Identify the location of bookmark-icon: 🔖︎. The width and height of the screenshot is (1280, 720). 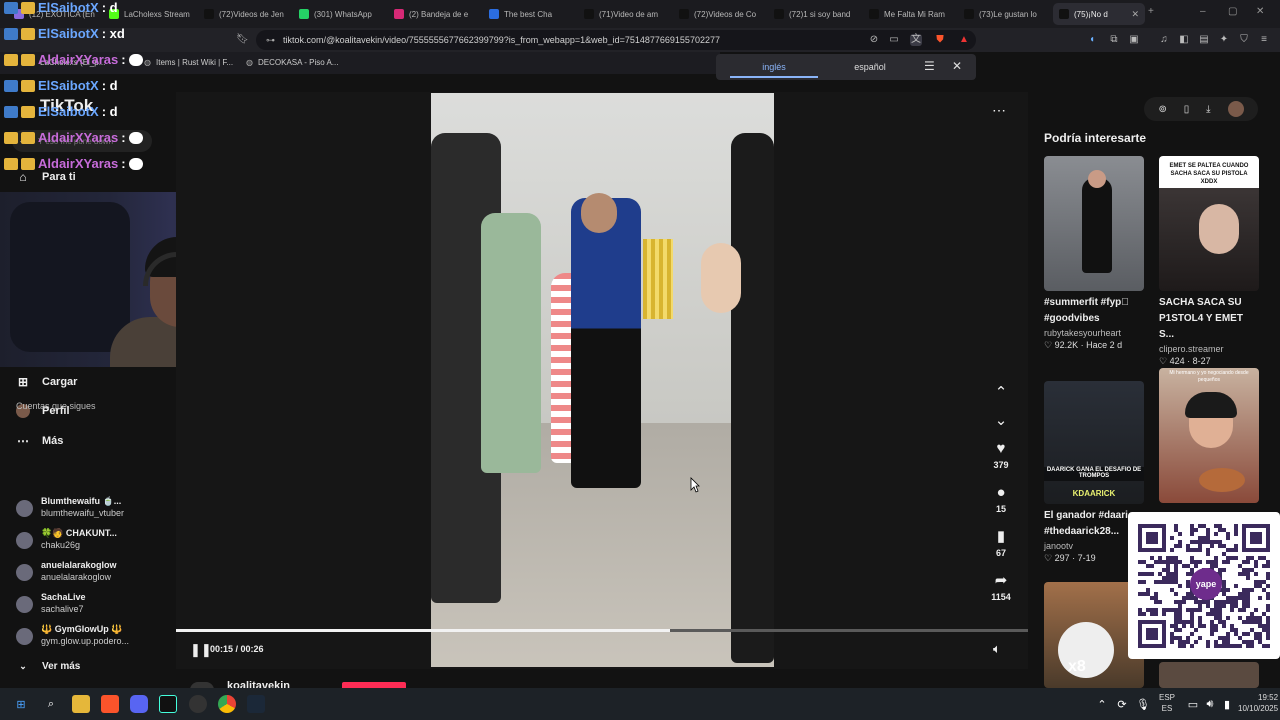
(242, 40).